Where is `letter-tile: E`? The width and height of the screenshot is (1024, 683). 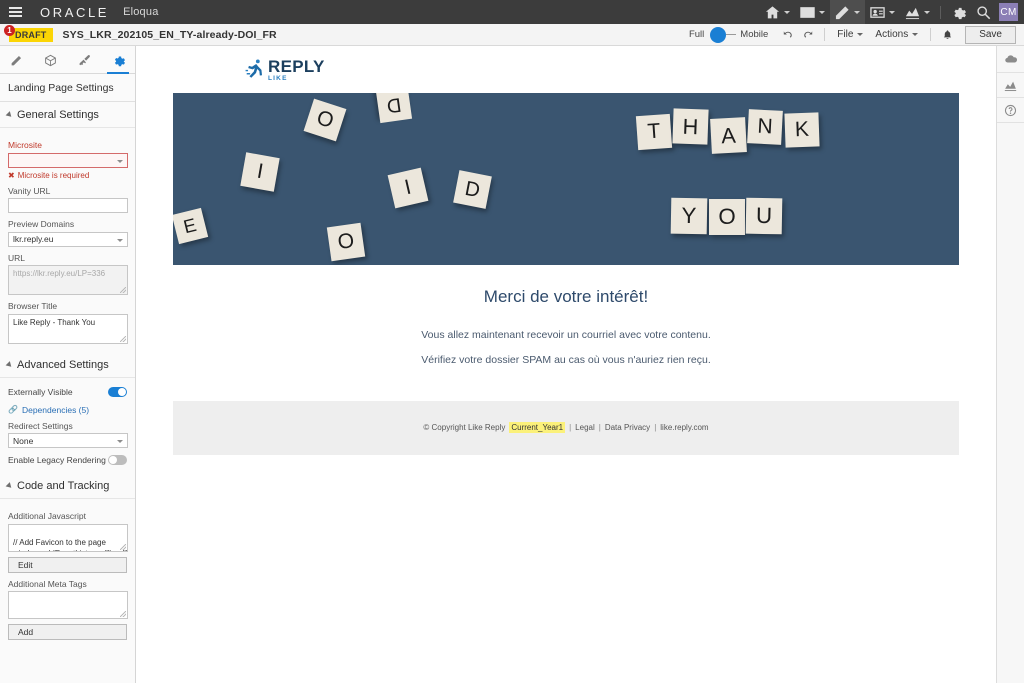 letter-tile: E is located at coordinates (191, 225).